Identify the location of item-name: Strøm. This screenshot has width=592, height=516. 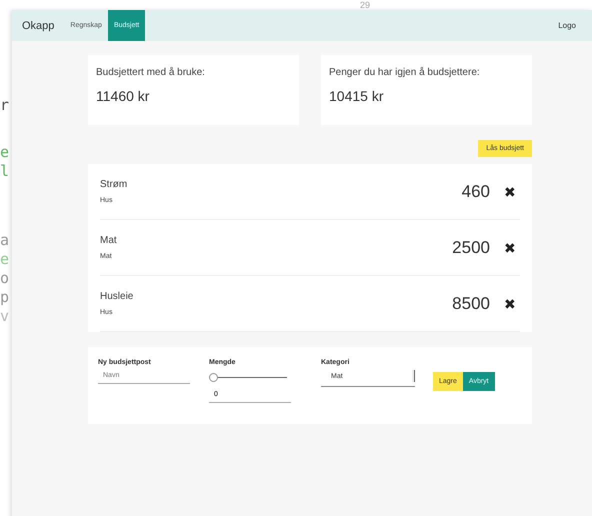
(114, 184).